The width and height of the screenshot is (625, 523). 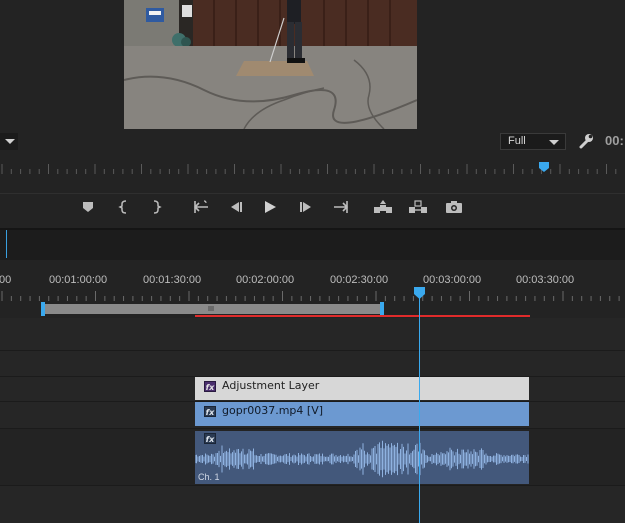 I want to click on video-frame-image, so click(x=270, y=64).